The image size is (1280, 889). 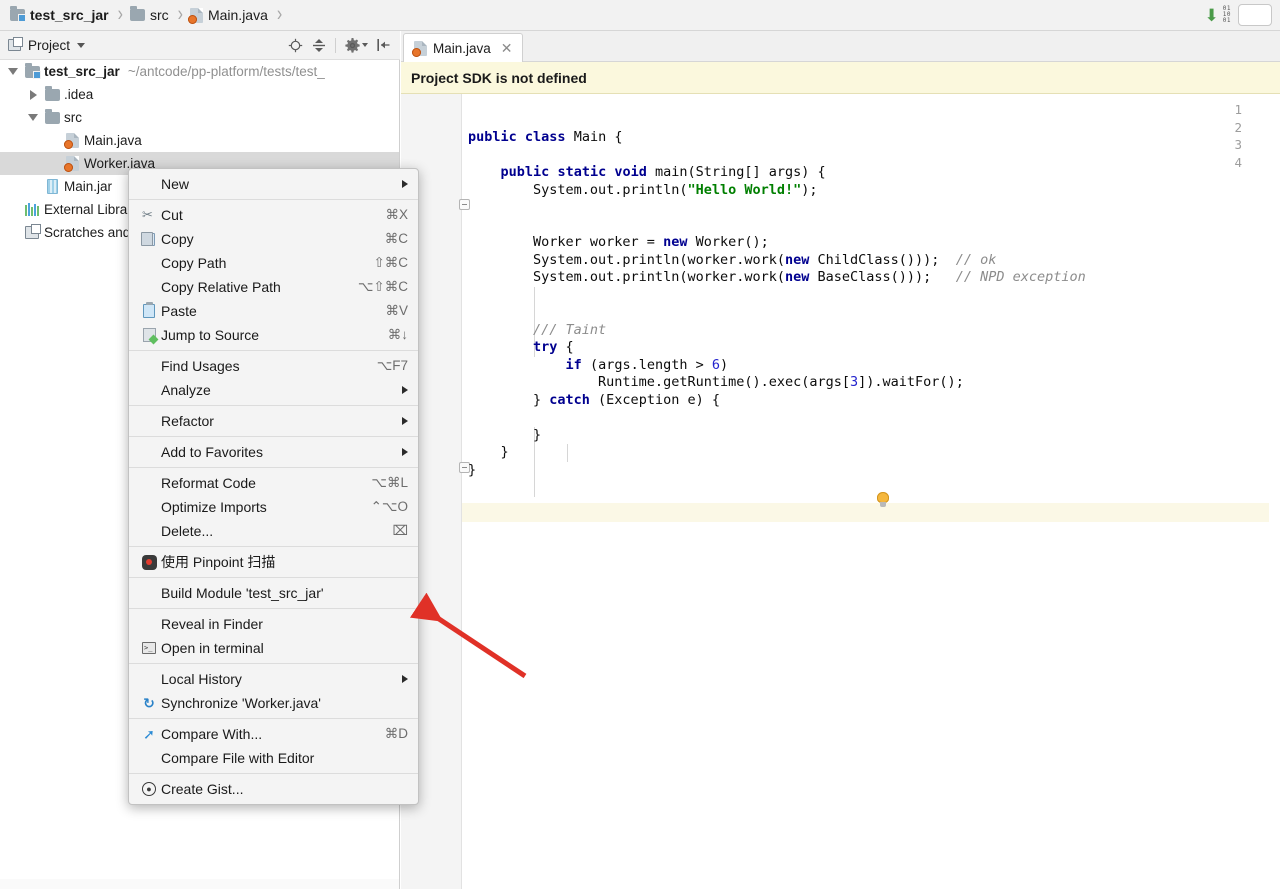 I want to click on copy-icon, so click(x=148, y=238).